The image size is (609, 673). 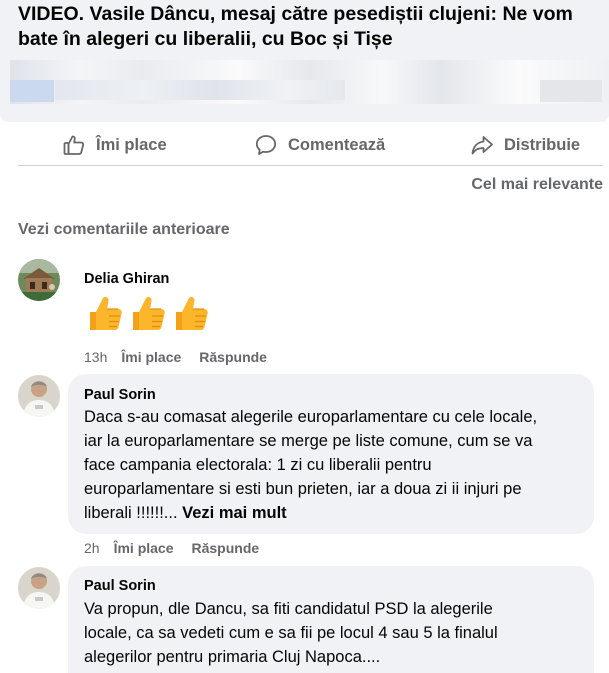 What do you see at coordinates (32, 91) in the screenshot?
I see `blurred-favicon` at bounding box center [32, 91].